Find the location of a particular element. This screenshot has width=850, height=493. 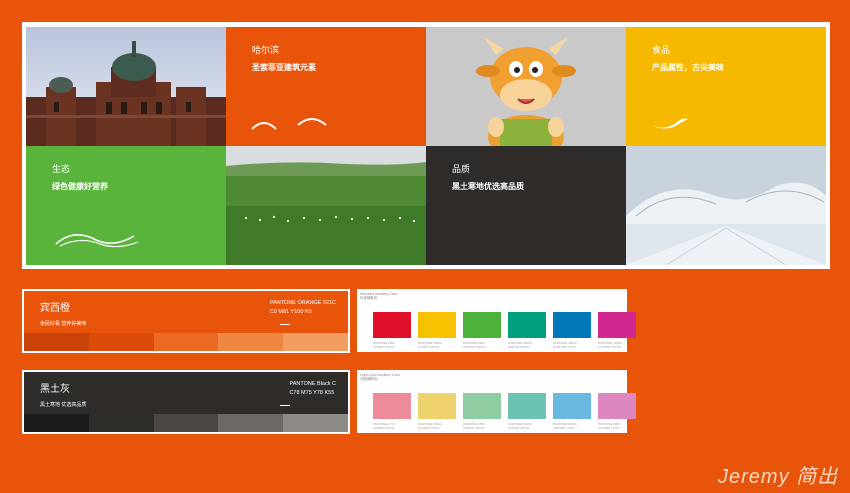

color-chip-label: PANTONE 353C C45 M0 Y45 K0 is located at coordinates (474, 426).